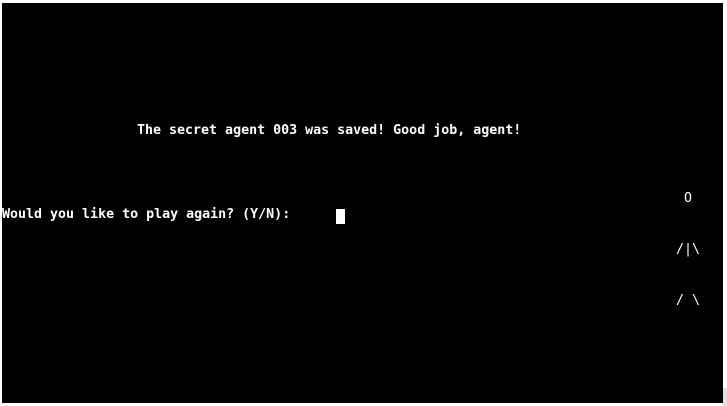 Image resolution: width=727 pixels, height=406 pixels. Describe the element at coordinates (688, 300) in the screenshot. I see `stick-figure-legs: / \` at that location.